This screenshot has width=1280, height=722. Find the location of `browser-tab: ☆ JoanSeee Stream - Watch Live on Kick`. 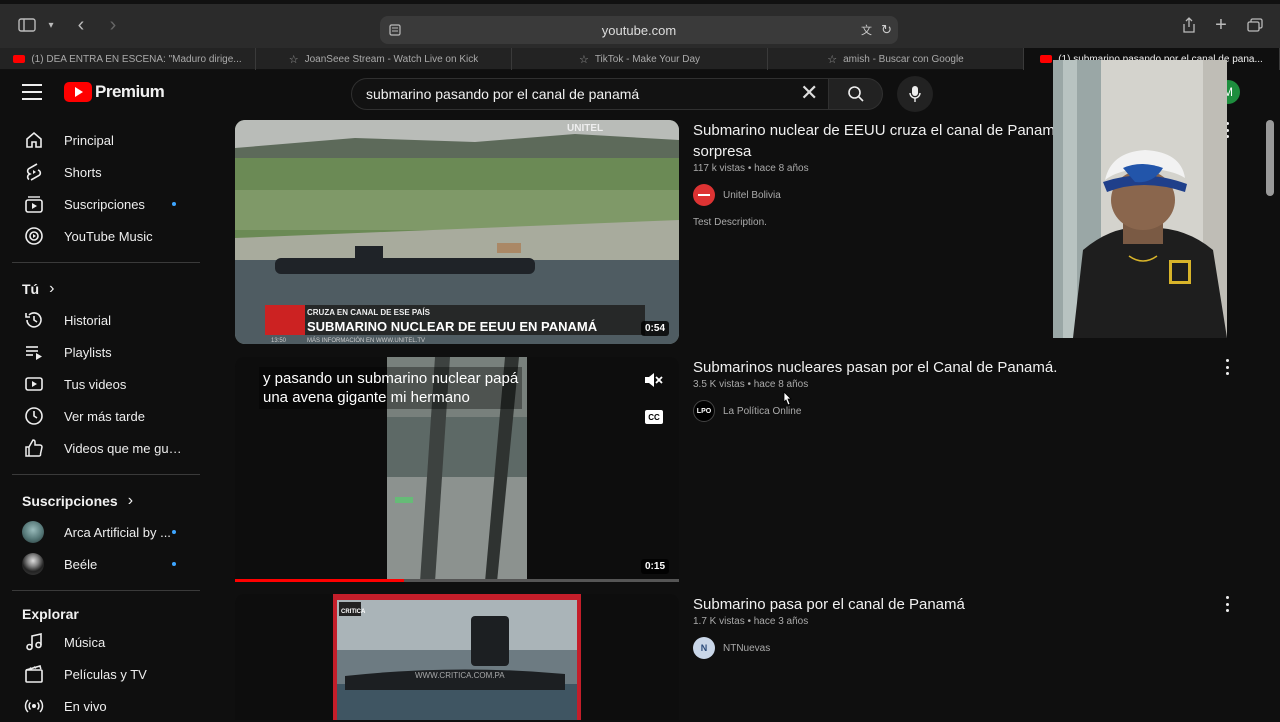

browser-tab: ☆ JoanSeee Stream - Watch Live on Kick is located at coordinates (384, 59).